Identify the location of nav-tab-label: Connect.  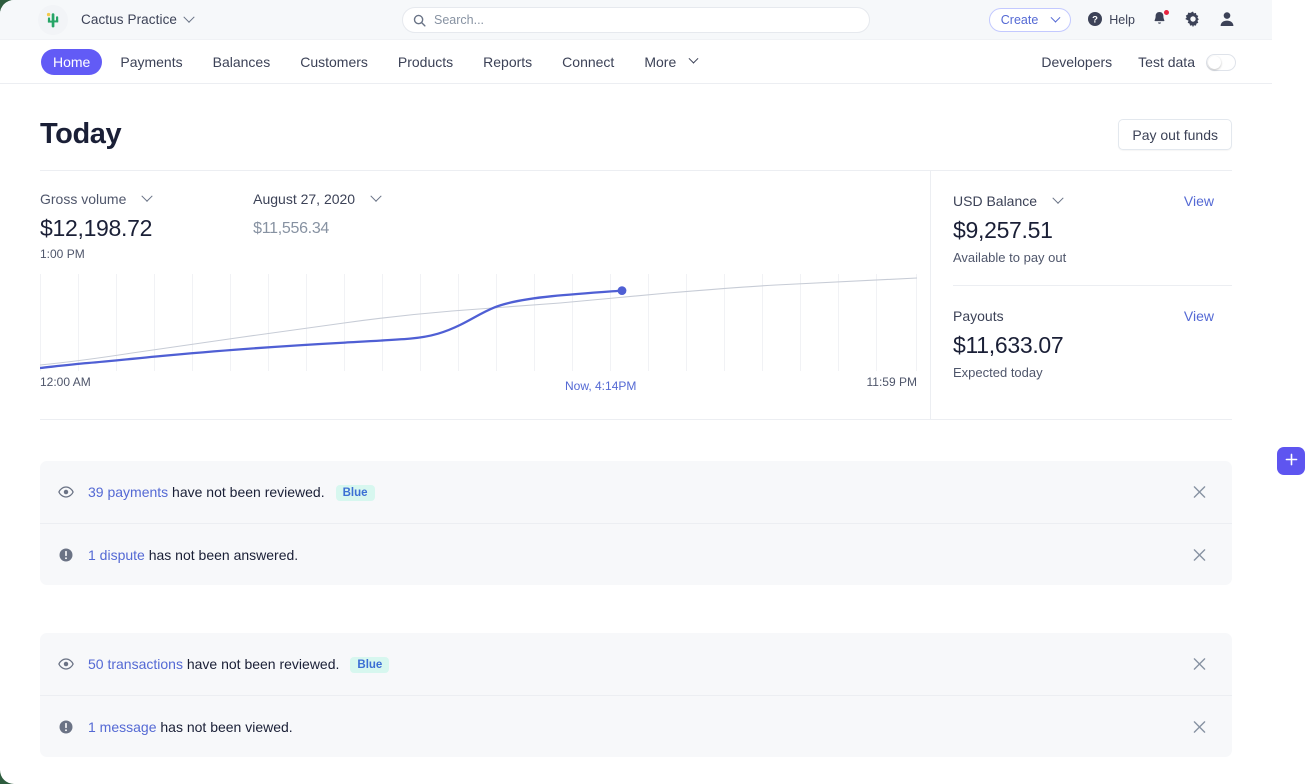
(588, 61).